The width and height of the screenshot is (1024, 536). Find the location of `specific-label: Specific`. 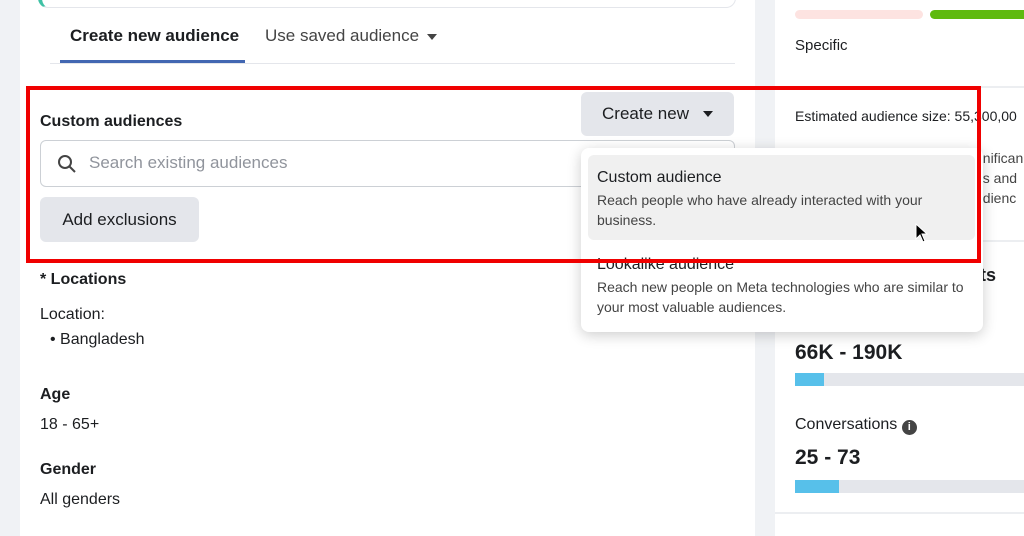

specific-label: Specific is located at coordinates (821, 45).